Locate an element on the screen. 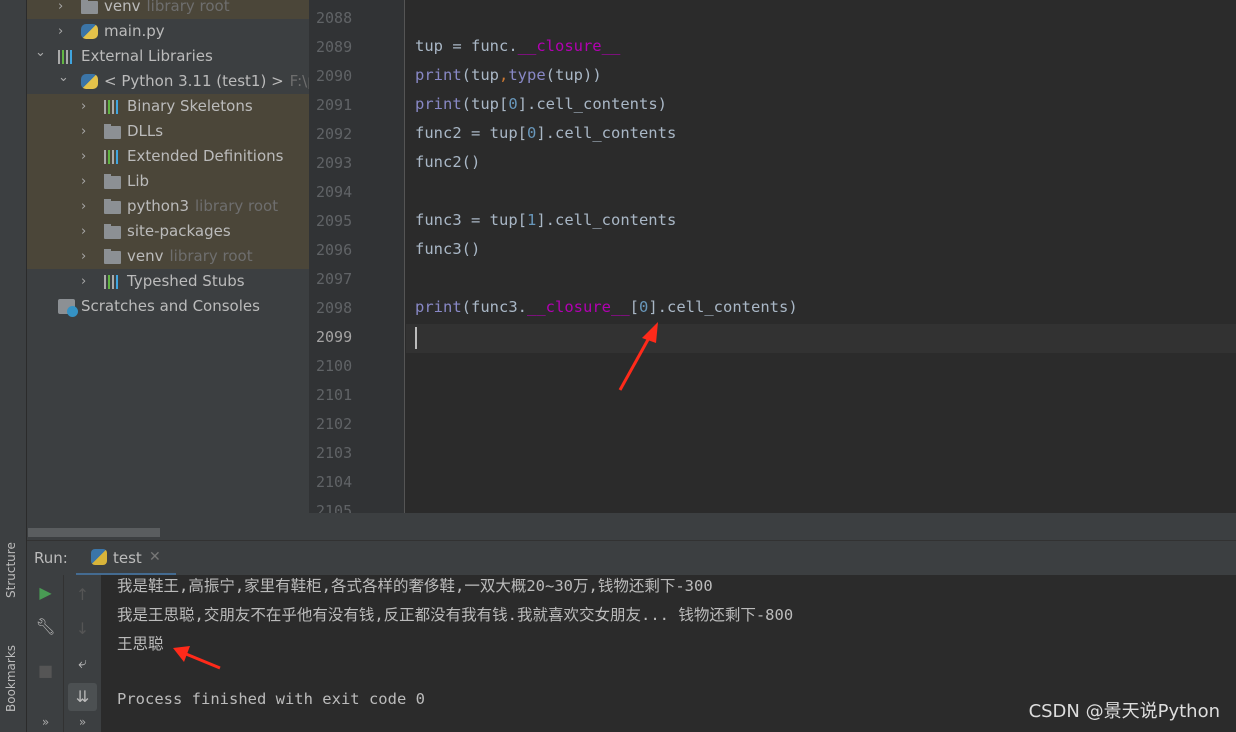  tree-item: › python3 library root is located at coordinates (168, 206).